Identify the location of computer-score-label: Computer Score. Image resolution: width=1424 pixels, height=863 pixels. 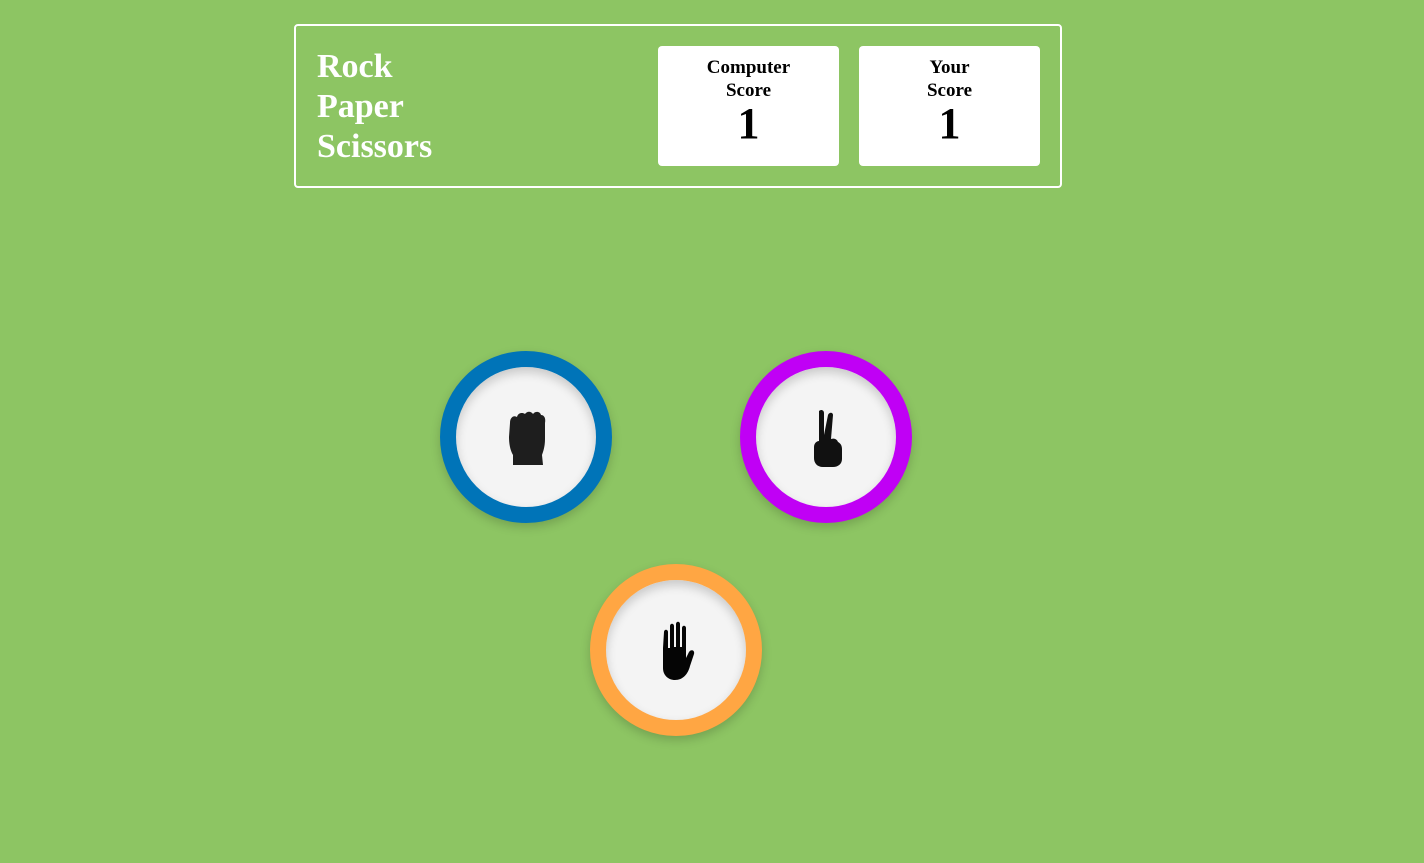
(748, 79).